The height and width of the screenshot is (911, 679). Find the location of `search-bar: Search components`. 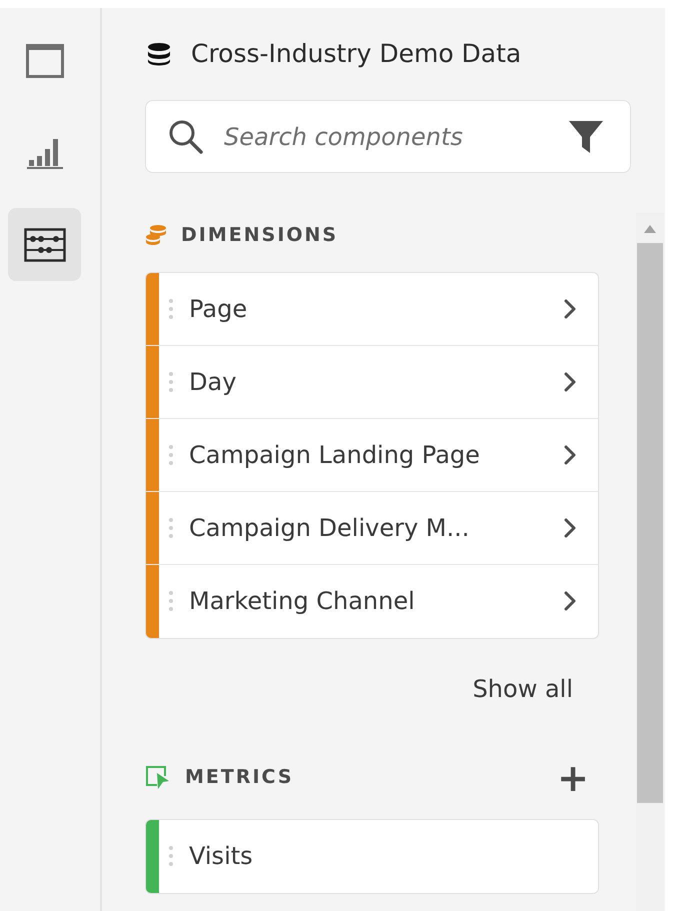

search-bar: Search components is located at coordinates (388, 136).